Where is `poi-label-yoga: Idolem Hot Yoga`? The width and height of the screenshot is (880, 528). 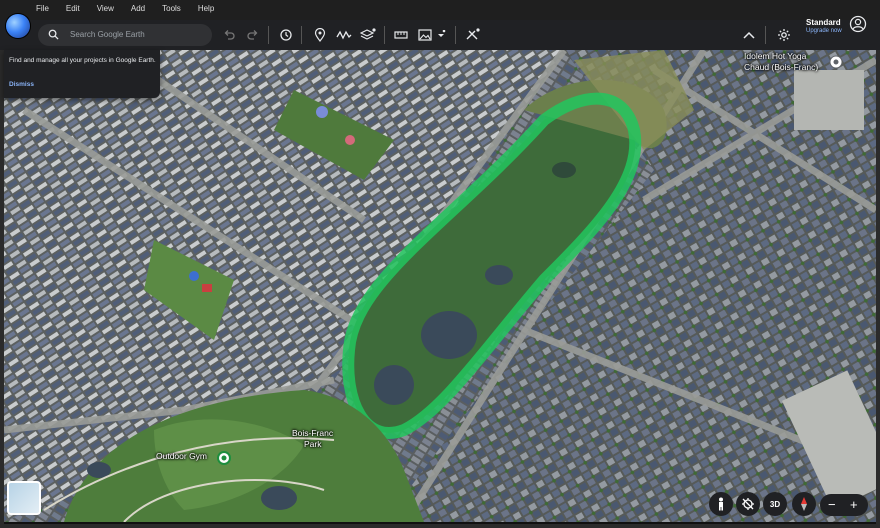 poi-label-yoga: Idolem Hot Yoga is located at coordinates (775, 56).